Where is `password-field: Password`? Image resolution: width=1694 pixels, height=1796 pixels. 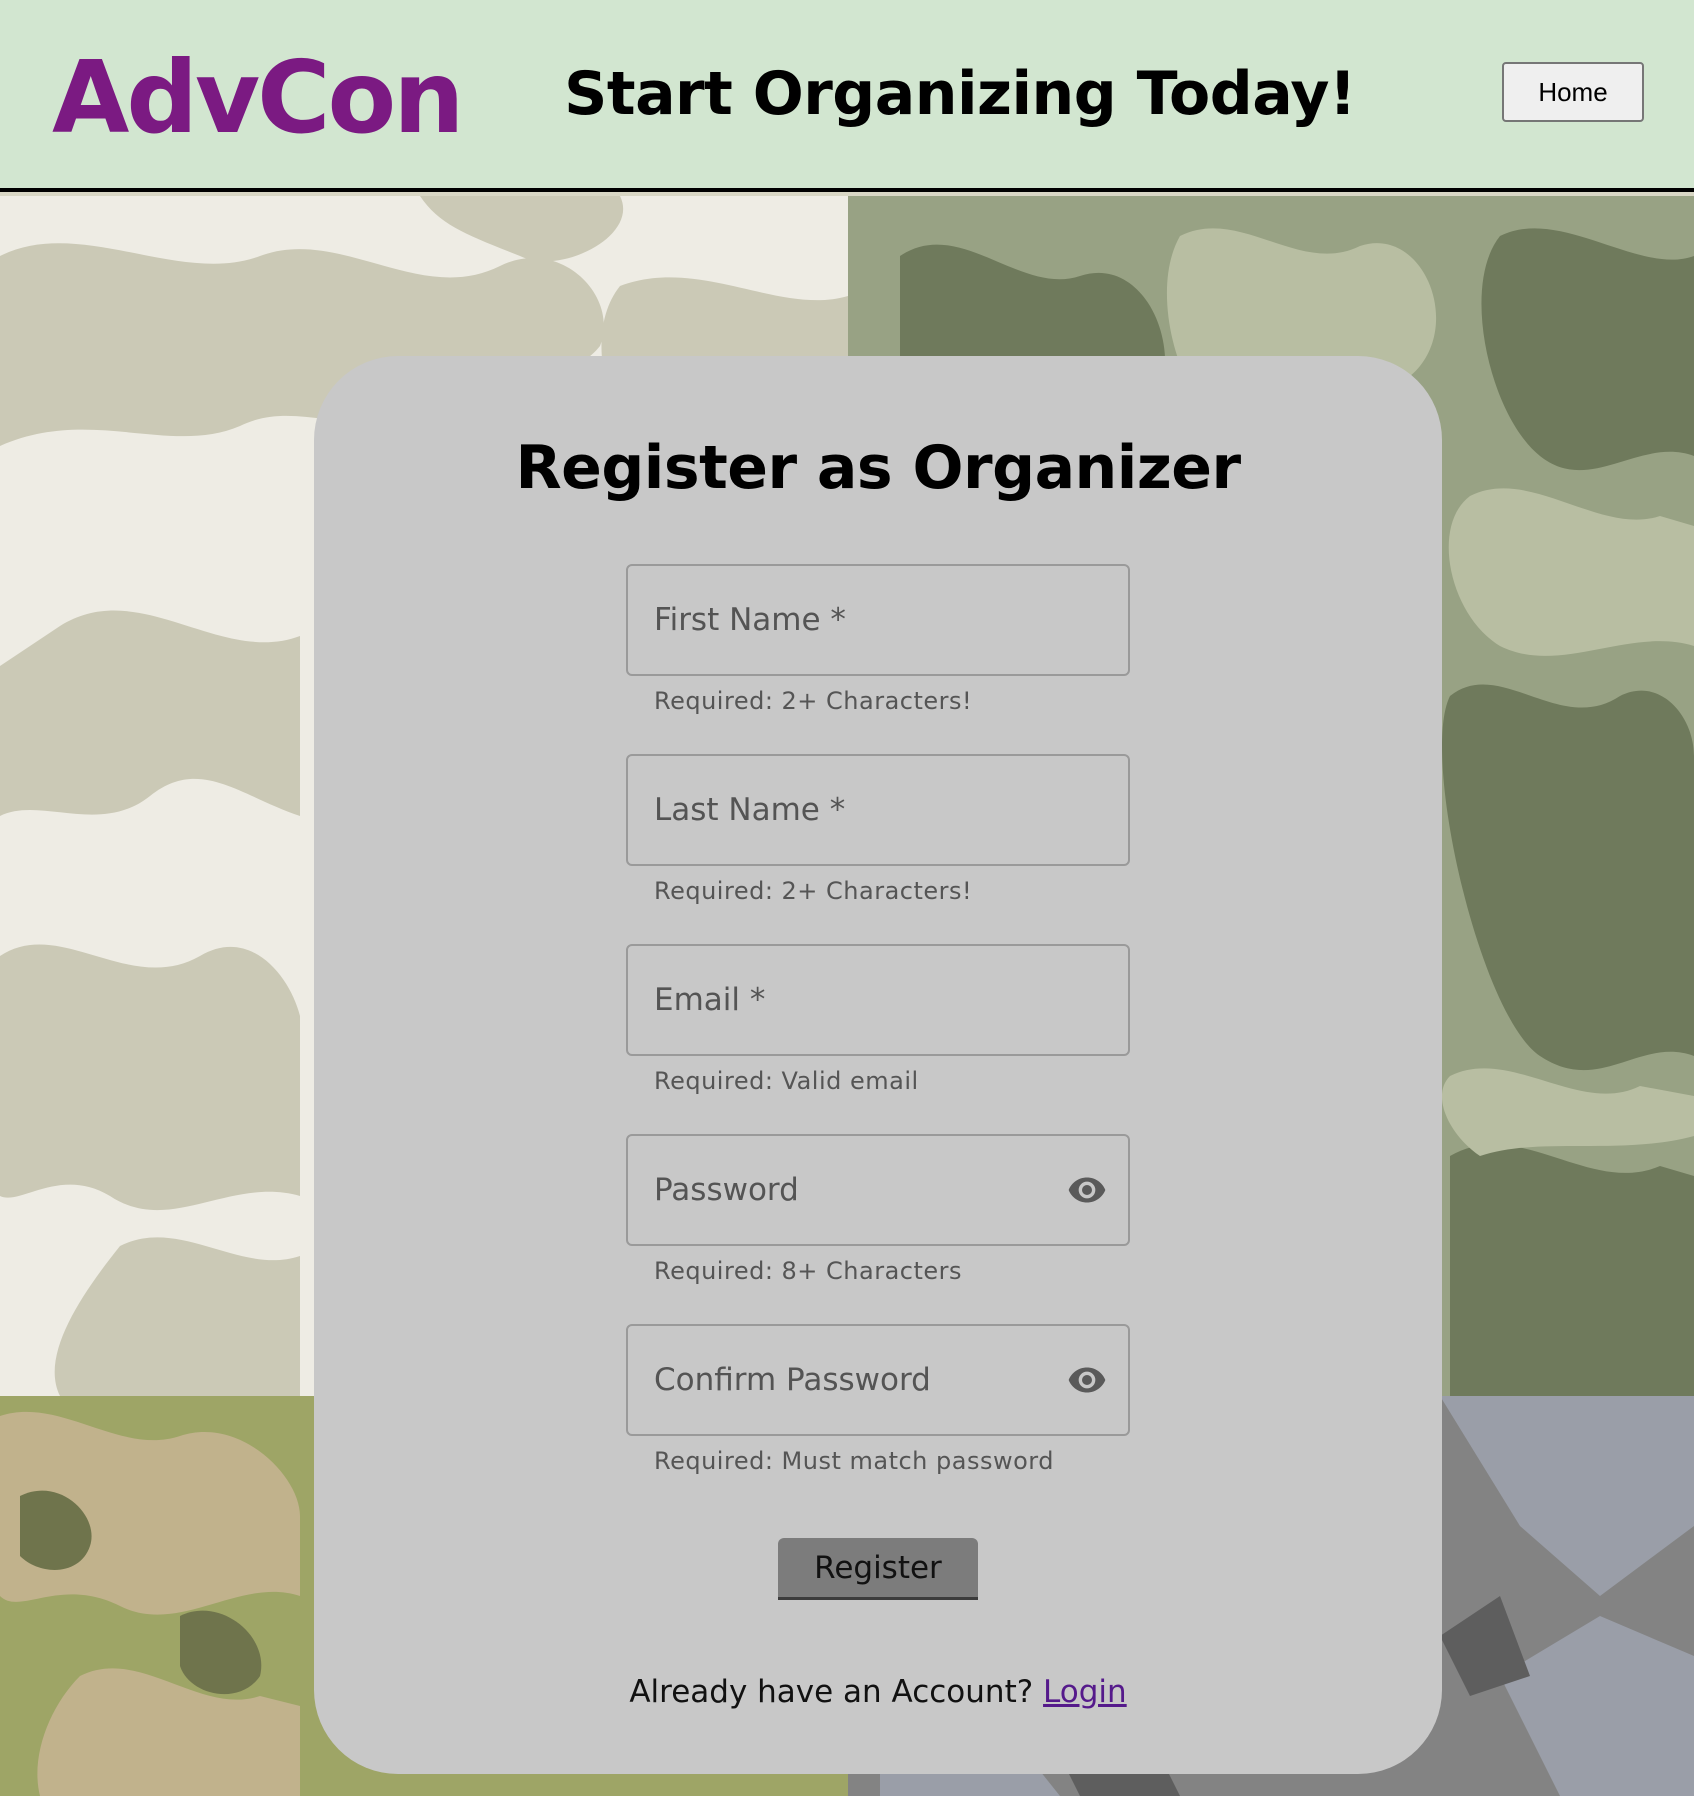
password-field: Password is located at coordinates (878, 1190).